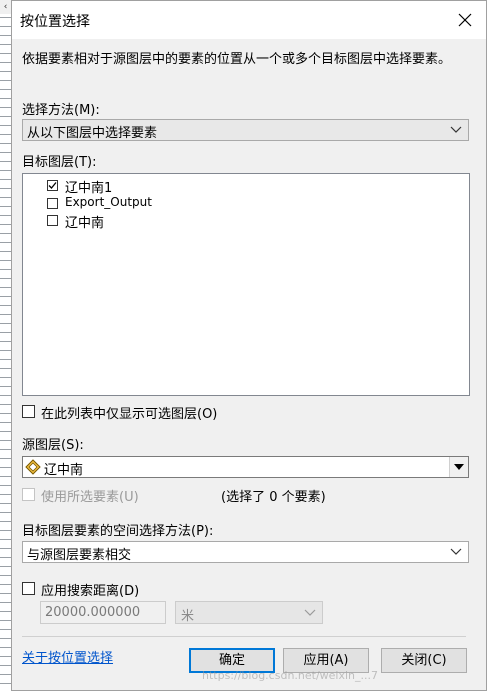 The width and height of the screenshot is (488, 691). Describe the element at coordinates (28, 494) in the screenshot. I see `use-selected-checkbox` at that location.